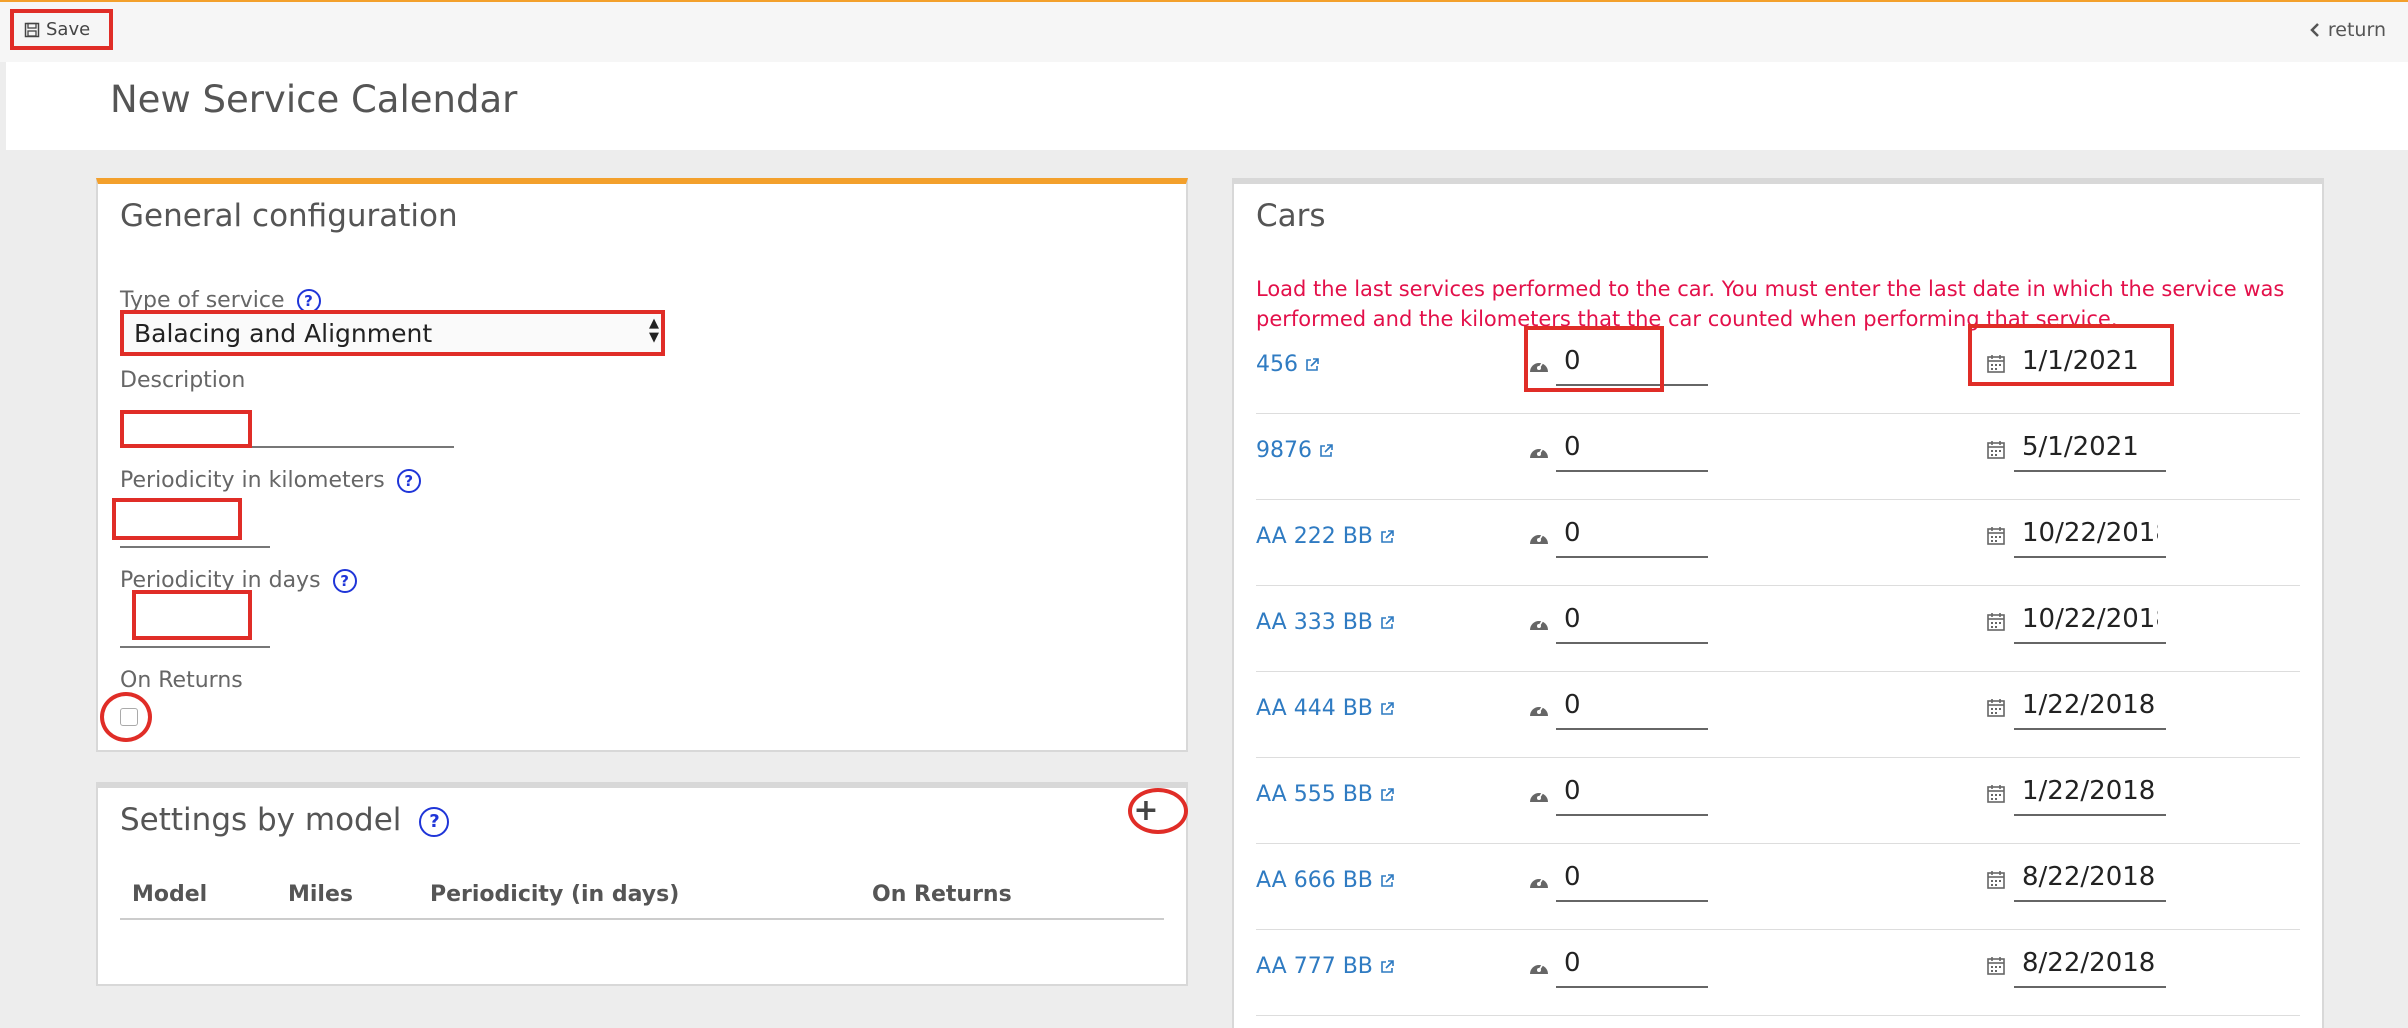 This screenshot has height=1028, width=2408. I want to click on periodicity-km-input, so click(195, 546).